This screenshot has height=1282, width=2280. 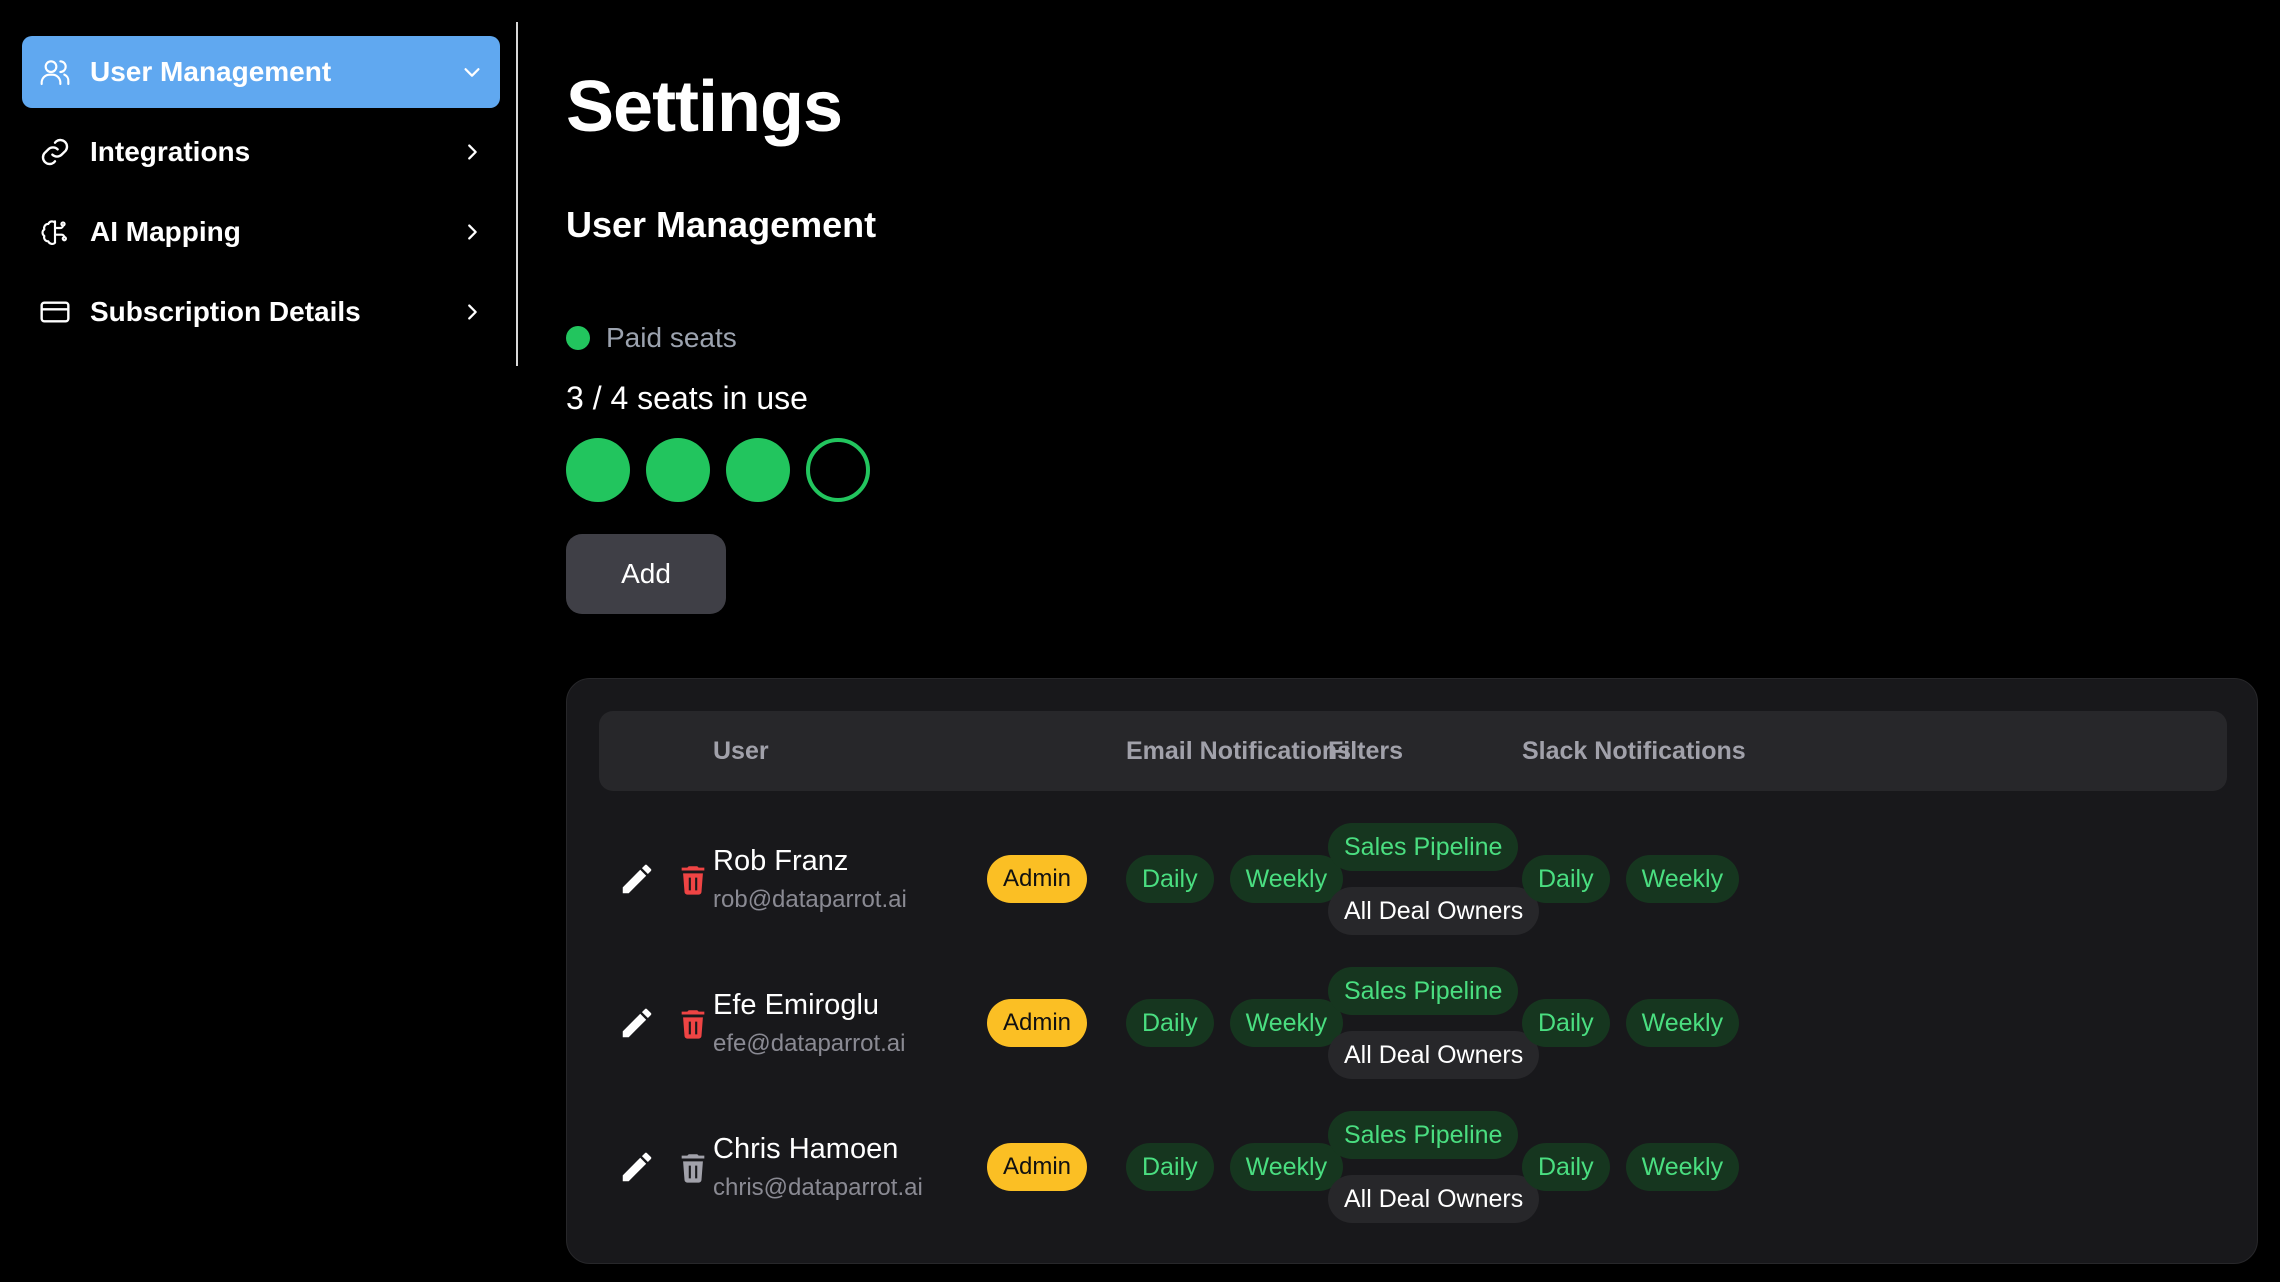 What do you see at coordinates (578, 338) in the screenshot?
I see `paid-seats-dot` at bounding box center [578, 338].